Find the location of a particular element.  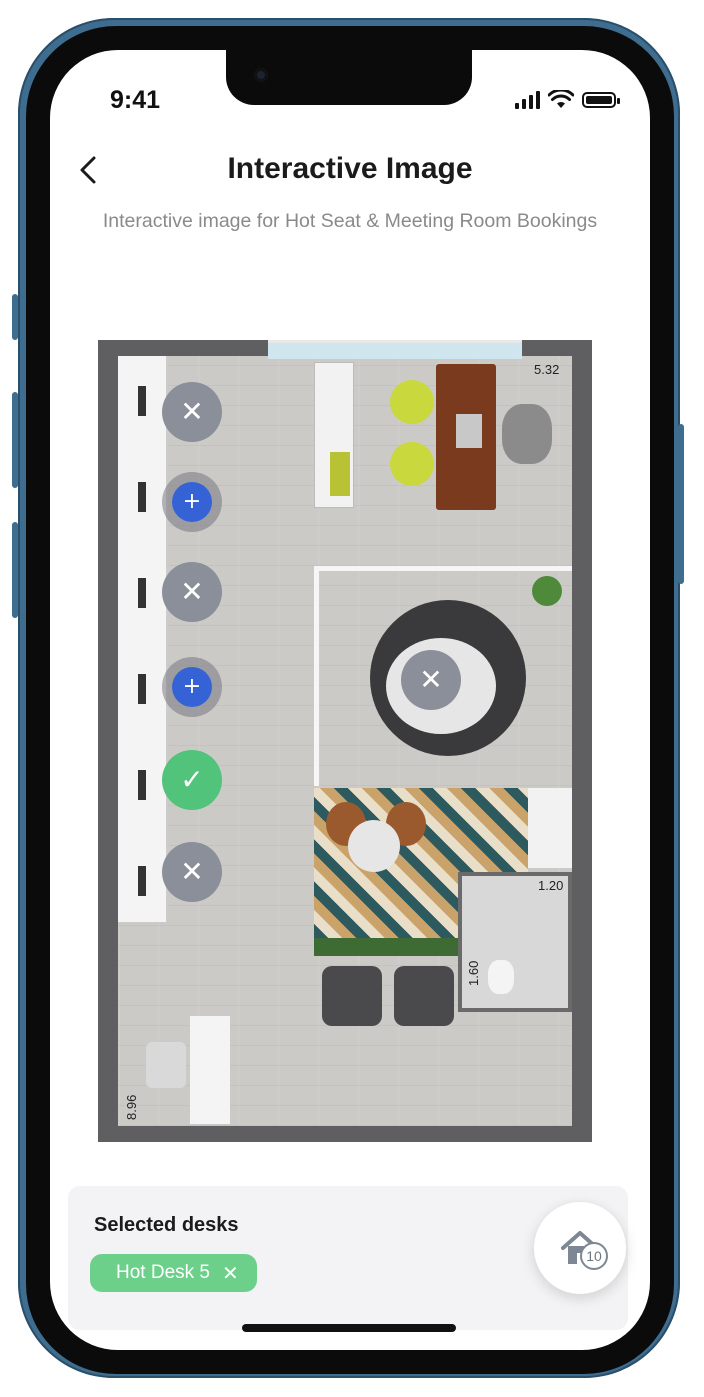

mute-switch is located at coordinates (15, 317).